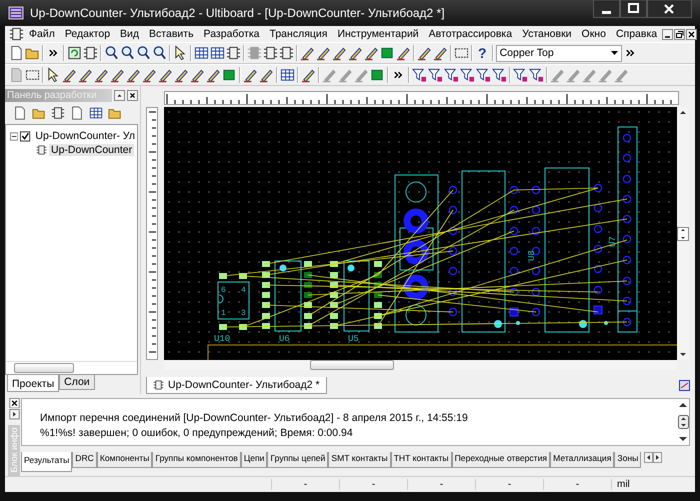 The width and height of the screenshot is (700, 501). Describe the element at coordinates (378, 34) in the screenshot. I see `menu-item: Инструментарий` at that location.